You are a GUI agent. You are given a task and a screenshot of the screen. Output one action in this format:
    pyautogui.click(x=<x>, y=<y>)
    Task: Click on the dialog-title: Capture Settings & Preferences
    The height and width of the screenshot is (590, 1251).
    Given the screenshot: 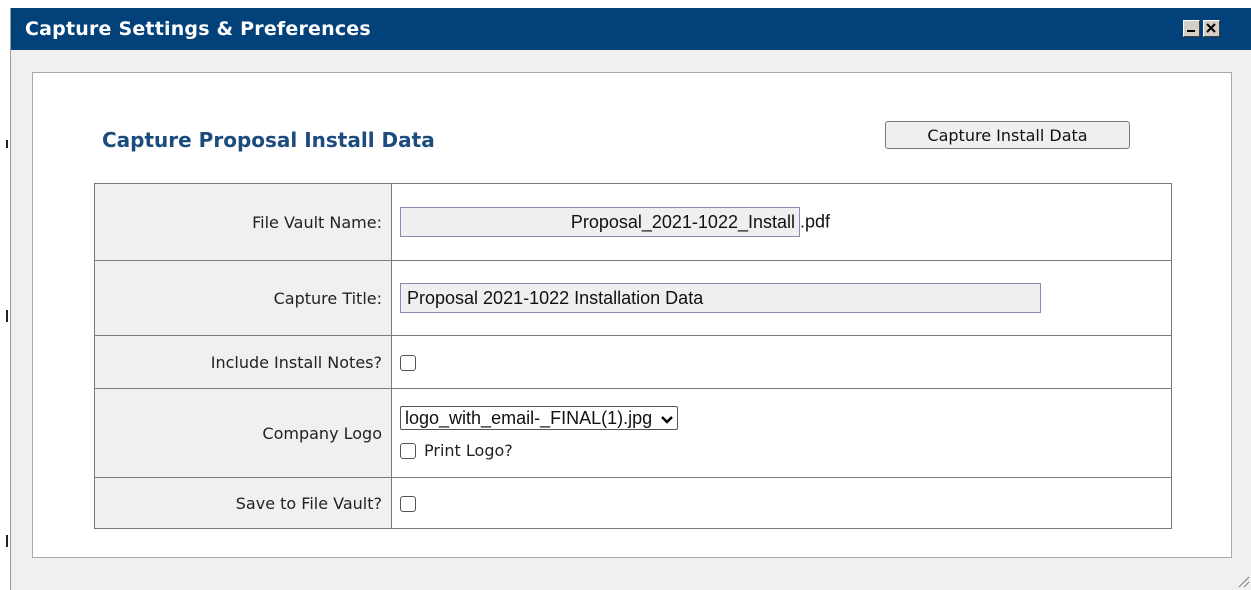 What is the action you would take?
    pyautogui.click(x=198, y=29)
    